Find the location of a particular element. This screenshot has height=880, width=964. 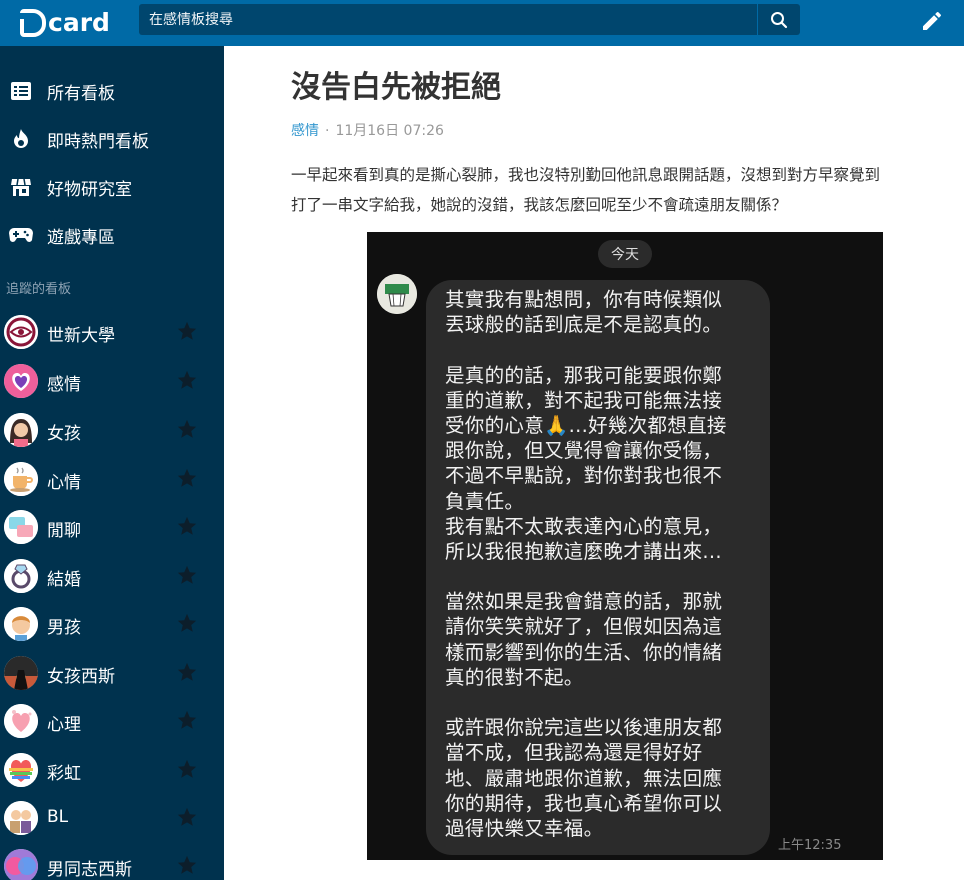

message-line: 我有點不太敢表達內心的意見， is located at coordinates (584, 526).